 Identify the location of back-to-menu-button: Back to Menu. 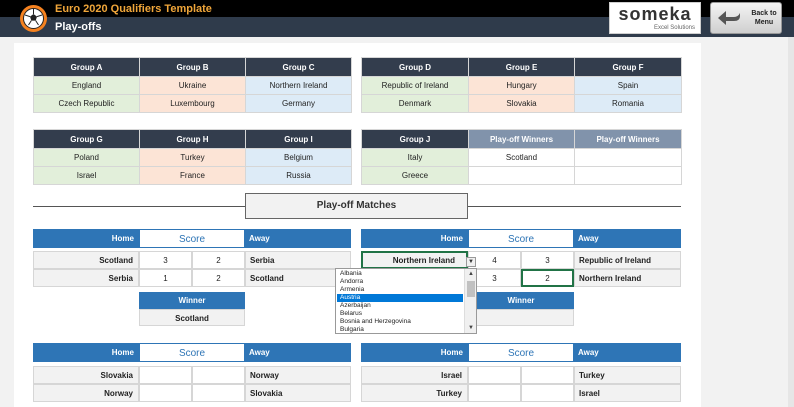
(746, 18).